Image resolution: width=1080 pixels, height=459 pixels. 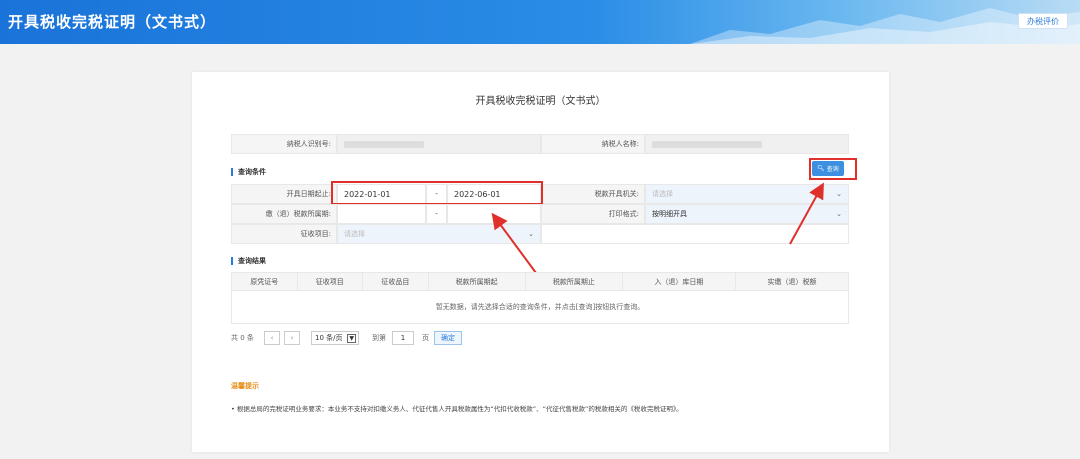 What do you see at coordinates (381, 214) in the screenshot?
I see `period-from-input` at bounding box center [381, 214].